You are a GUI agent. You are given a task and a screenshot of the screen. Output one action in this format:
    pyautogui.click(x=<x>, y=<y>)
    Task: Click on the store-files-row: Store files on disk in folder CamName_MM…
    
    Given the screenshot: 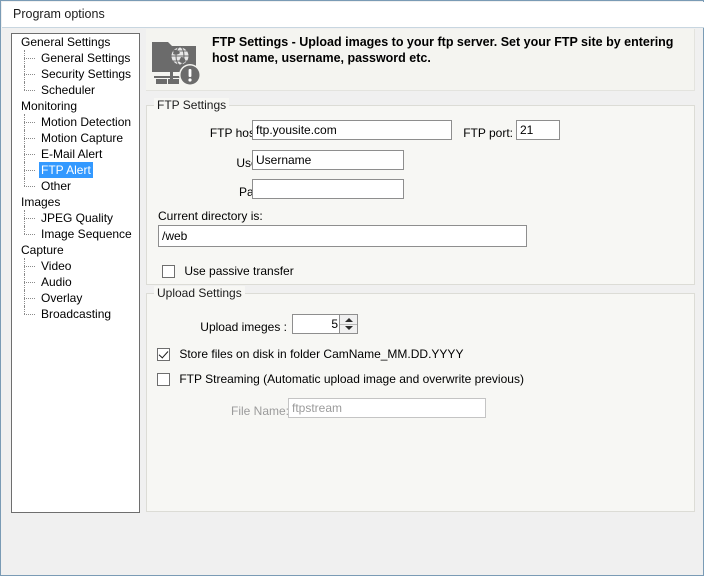 What is the action you would take?
    pyautogui.click(x=310, y=355)
    